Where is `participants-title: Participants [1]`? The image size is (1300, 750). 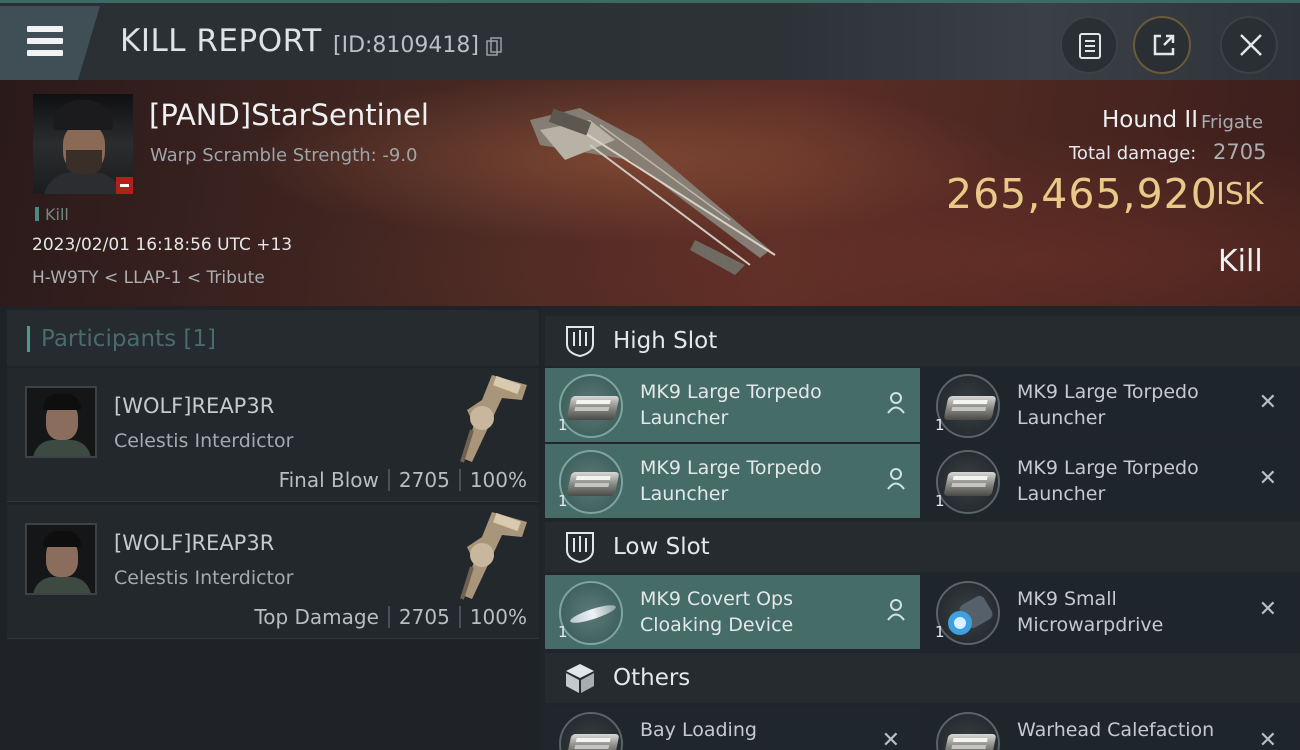
participants-title: Participants [1] is located at coordinates (121, 339).